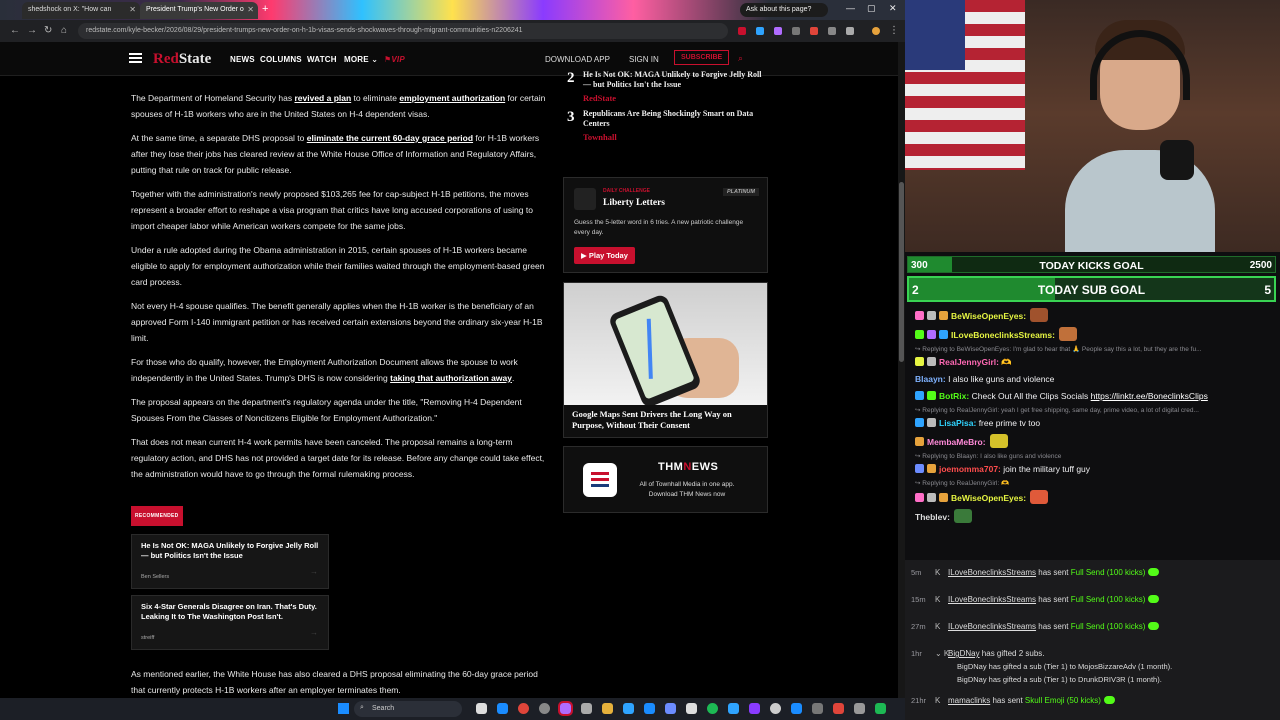  What do you see at coordinates (784, 10) in the screenshot?
I see `ask-about-page-button: Ask about this page?` at bounding box center [784, 10].